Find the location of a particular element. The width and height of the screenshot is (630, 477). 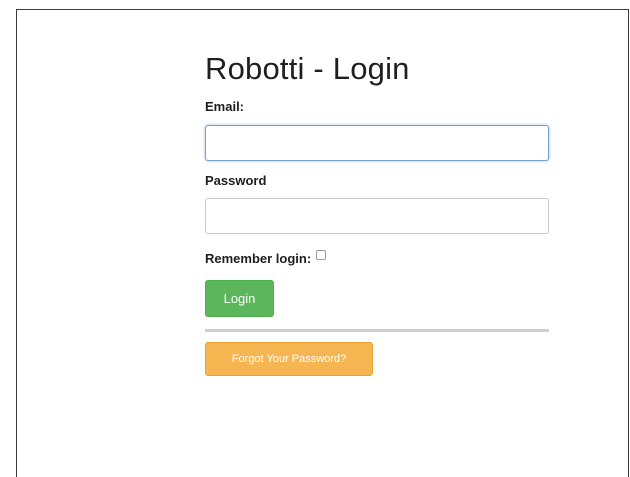

password-field is located at coordinates (377, 216).